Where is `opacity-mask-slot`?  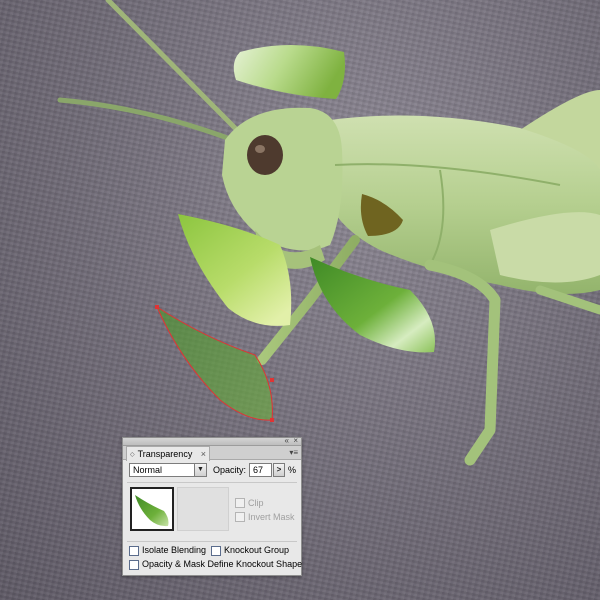
opacity-mask-slot is located at coordinates (203, 509).